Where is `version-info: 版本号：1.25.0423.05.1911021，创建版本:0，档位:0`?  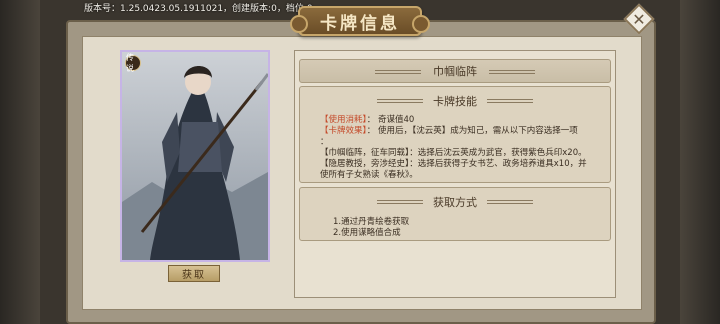 version-info: 版本号：1.25.0423.05.1911021，创建版本:0，档位:0 is located at coordinates (198, 9).